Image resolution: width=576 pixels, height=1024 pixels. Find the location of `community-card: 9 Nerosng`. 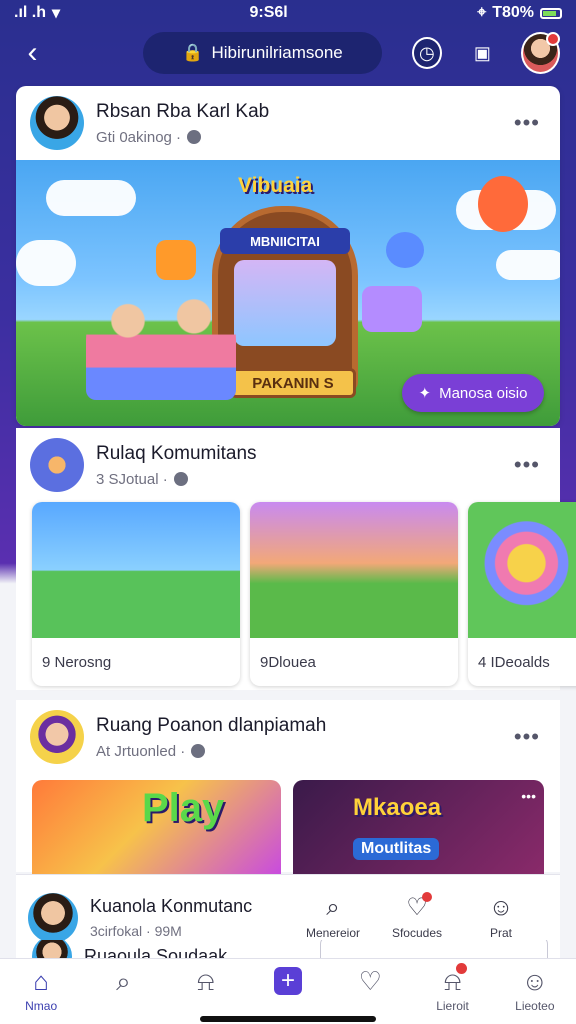

community-card: 9 Nerosng is located at coordinates (136, 594).